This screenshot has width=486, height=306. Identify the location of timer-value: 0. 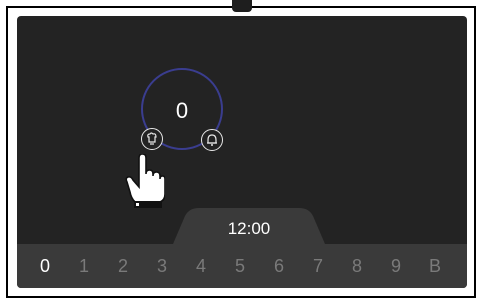
(182, 110).